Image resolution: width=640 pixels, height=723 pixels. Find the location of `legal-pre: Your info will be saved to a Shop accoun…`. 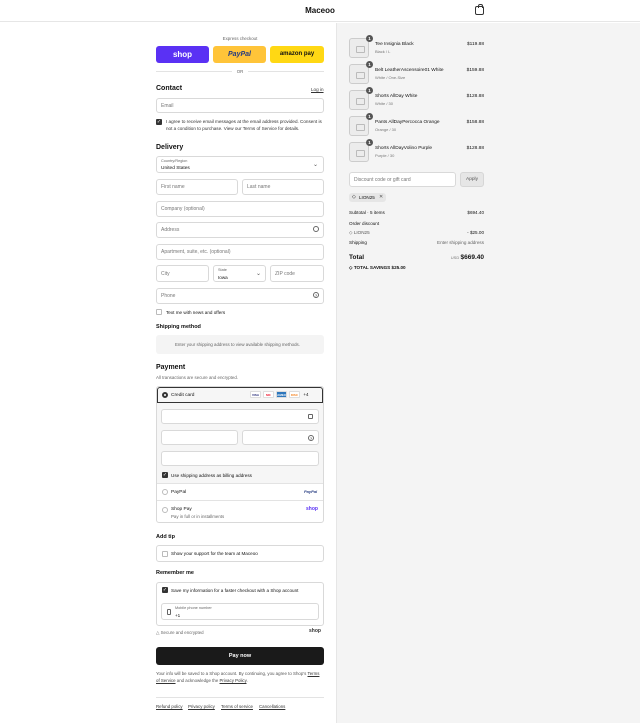

legal-pre: Your info will be saved to a Shop accoun… is located at coordinates (231, 673).